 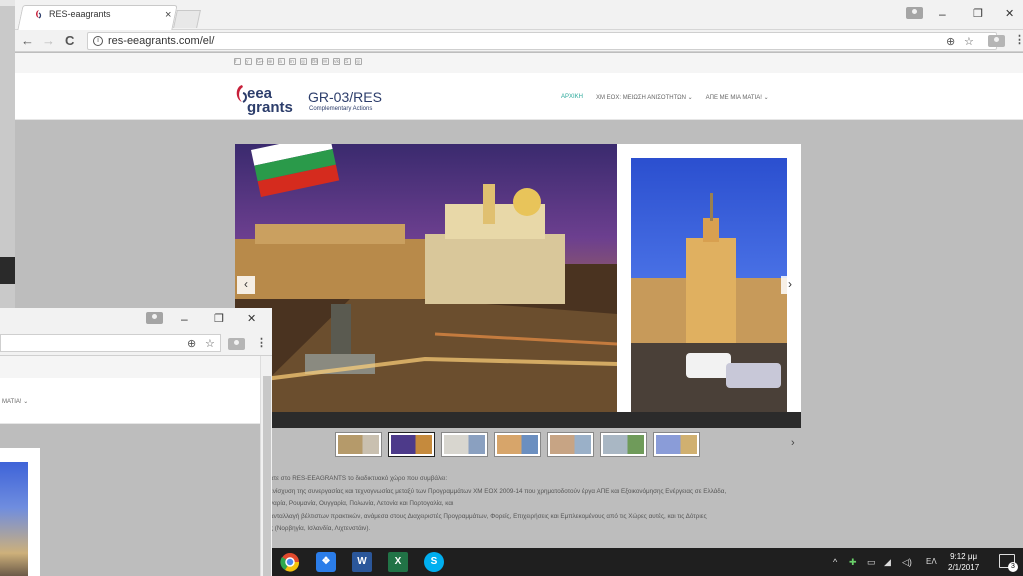 What do you see at coordinates (219, 318) in the screenshot?
I see `secondary-restore-button: ❐` at bounding box center [219, 318].